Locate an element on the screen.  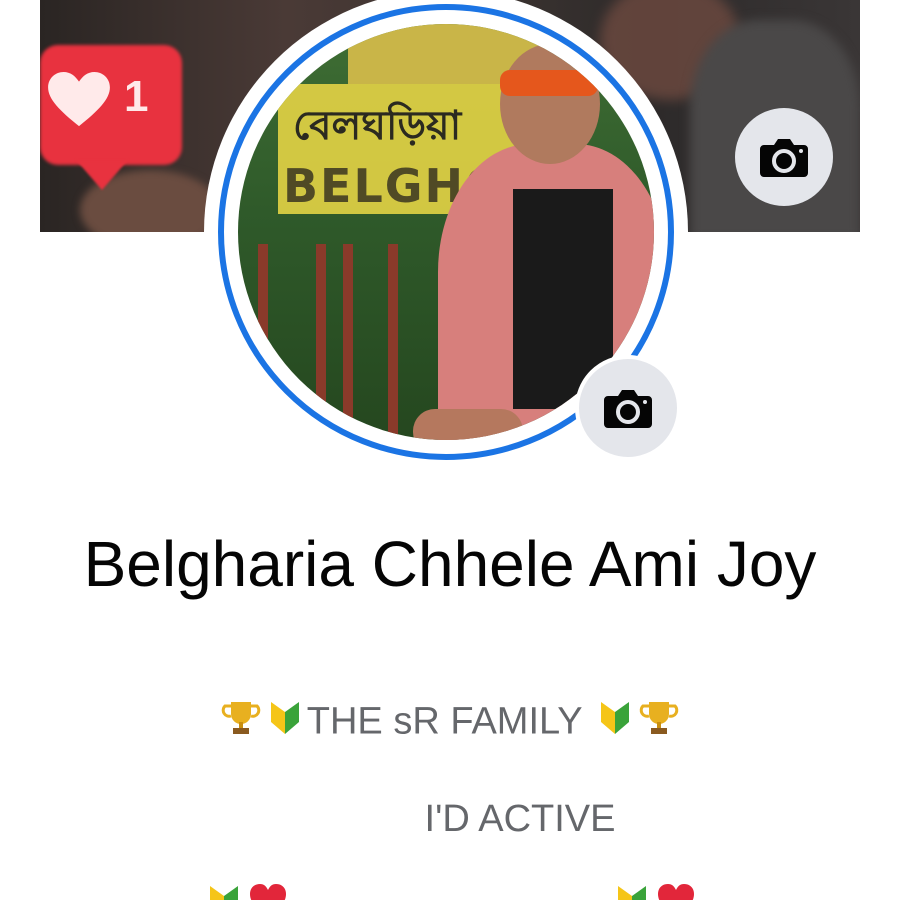
photo-person-hand is located at coordinates (468, 424).